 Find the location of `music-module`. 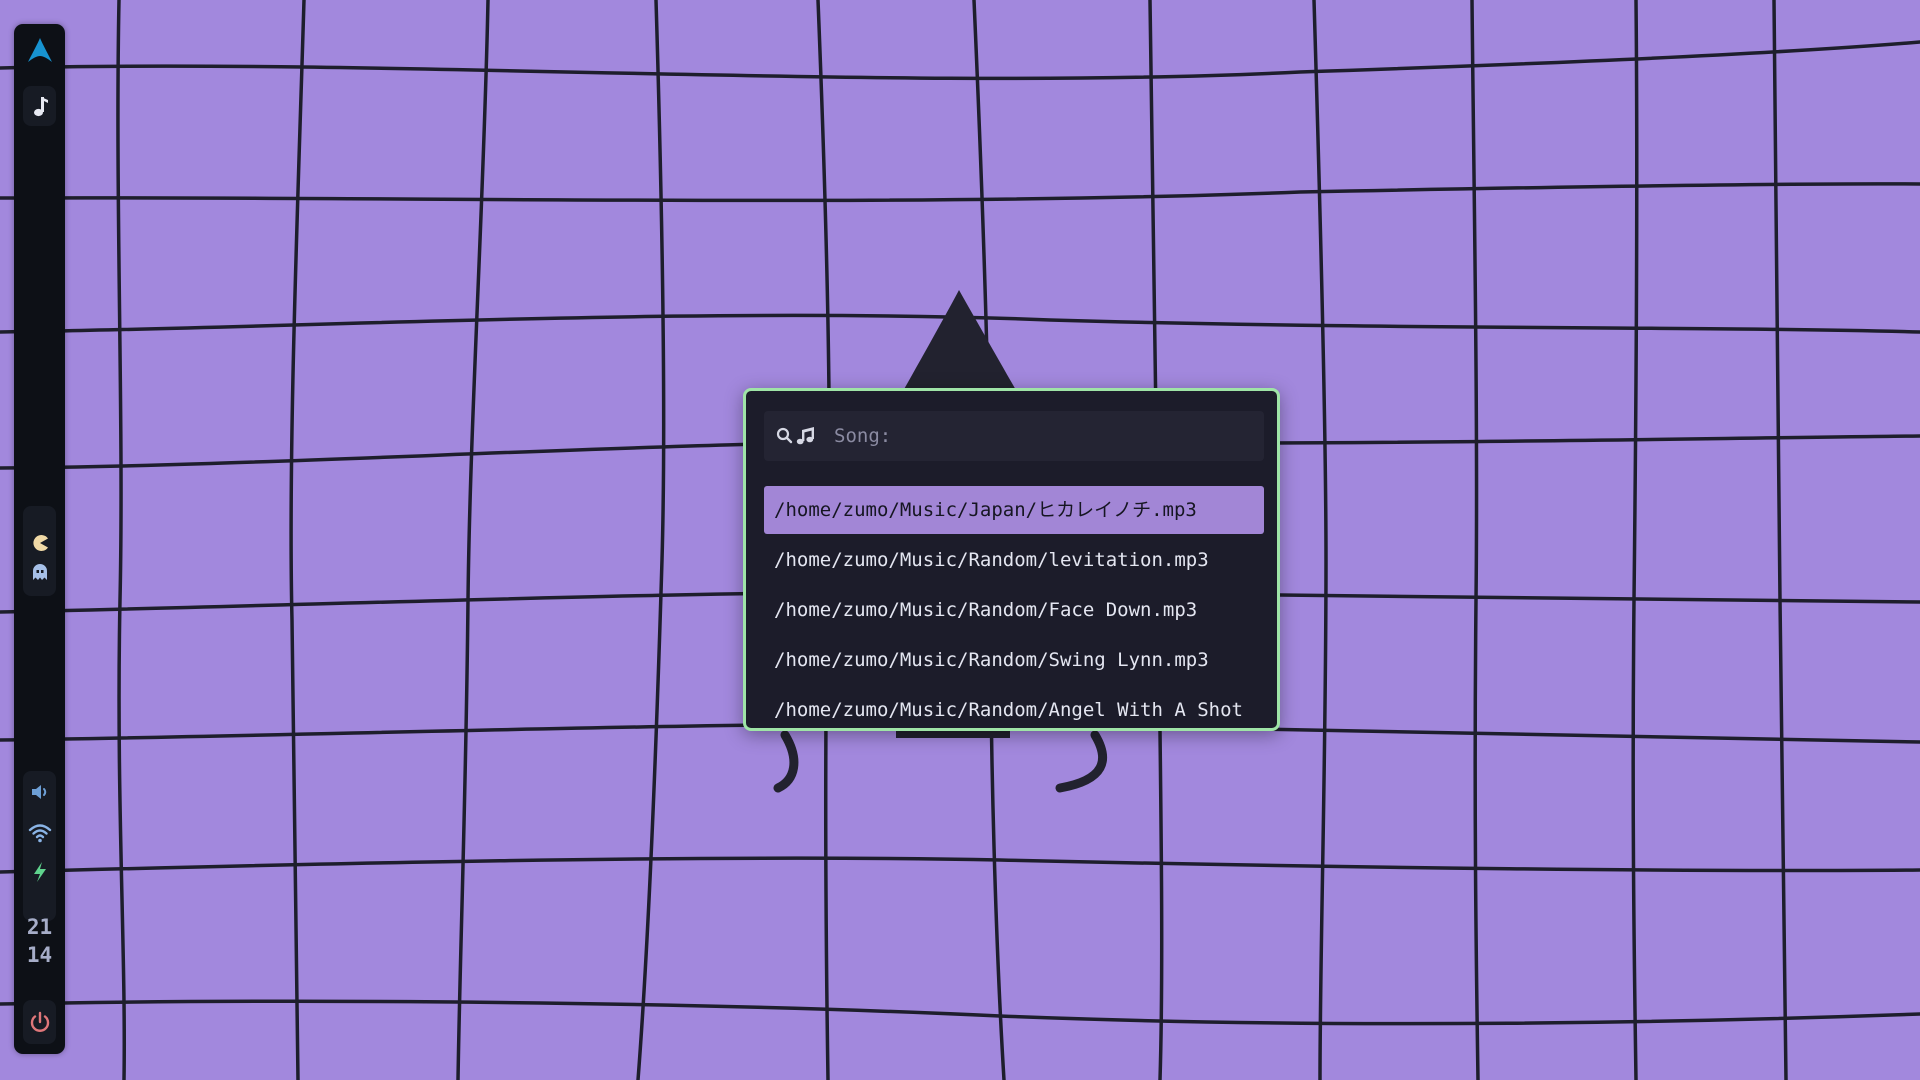

music-module is located at coordinates (39, 106).